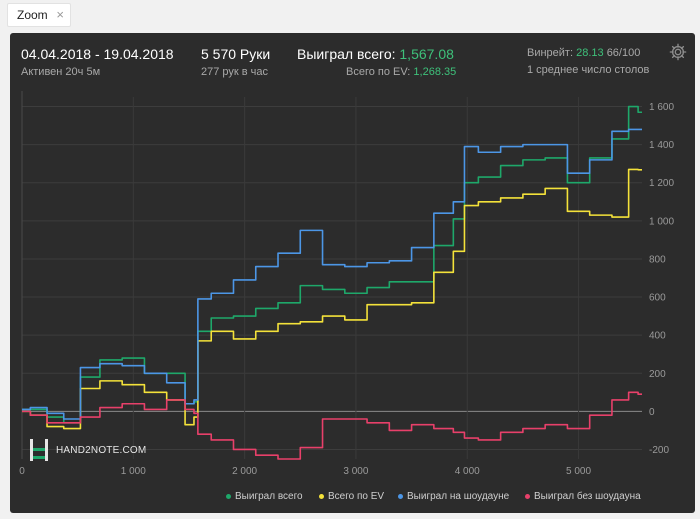 Image resolution: width=700 pixels, height=519 pixels. Describe the element at coordinates (578, 471) in the screenshot. I see `x-tick-label: 5 000` at that location.